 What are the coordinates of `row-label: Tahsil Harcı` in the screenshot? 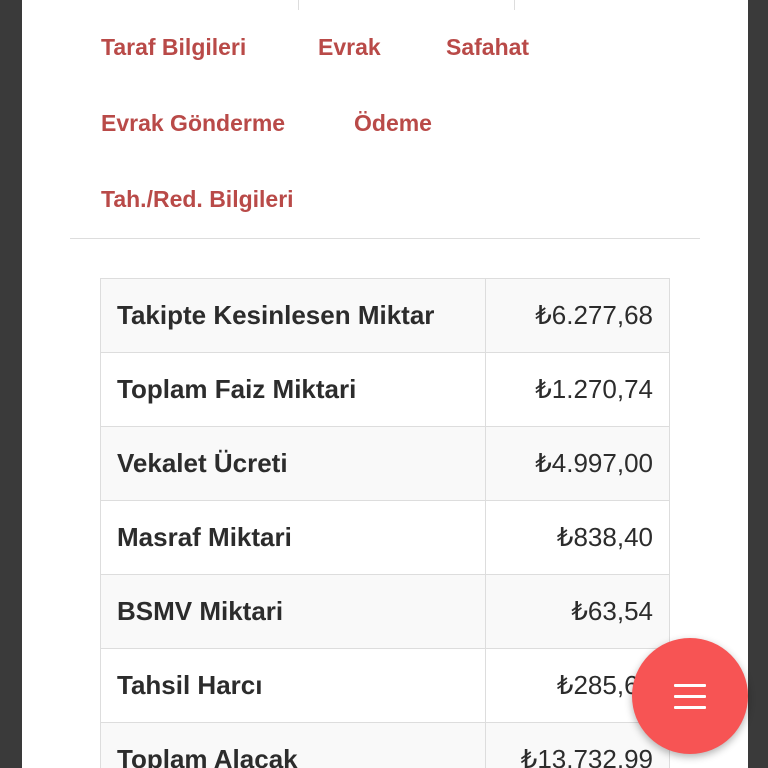 It's located at (293, 685).